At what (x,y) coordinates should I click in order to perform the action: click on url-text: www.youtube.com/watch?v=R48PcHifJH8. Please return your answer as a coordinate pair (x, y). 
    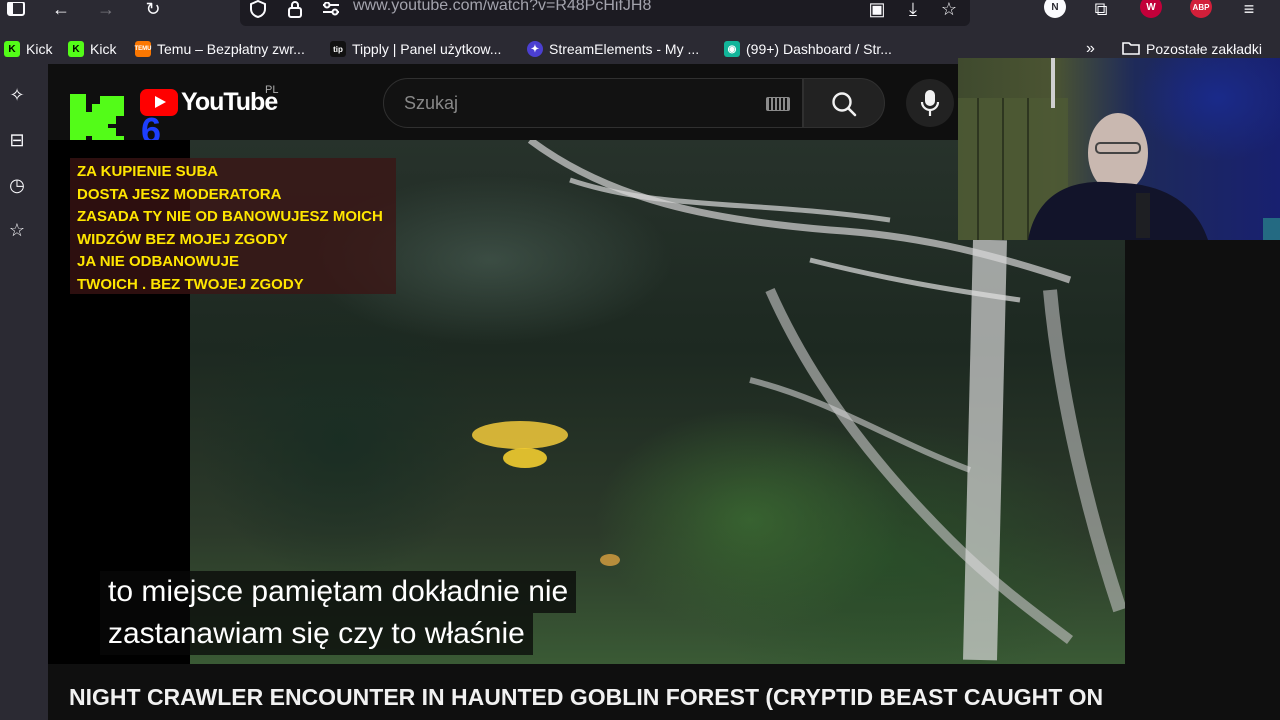
    Looking at the image, I should click on (502, 7).